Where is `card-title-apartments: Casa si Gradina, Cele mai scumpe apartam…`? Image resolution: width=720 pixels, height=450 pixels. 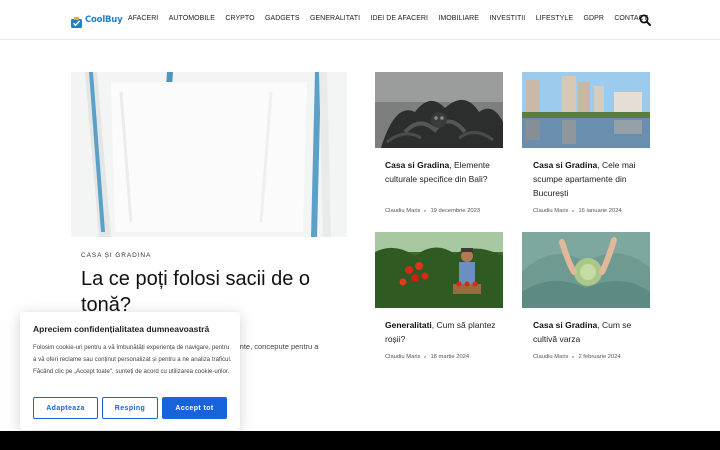 card-title-apartments: Casa si Gradina, Cele mai scumpe apartam… is located at coordinates (594, 179).